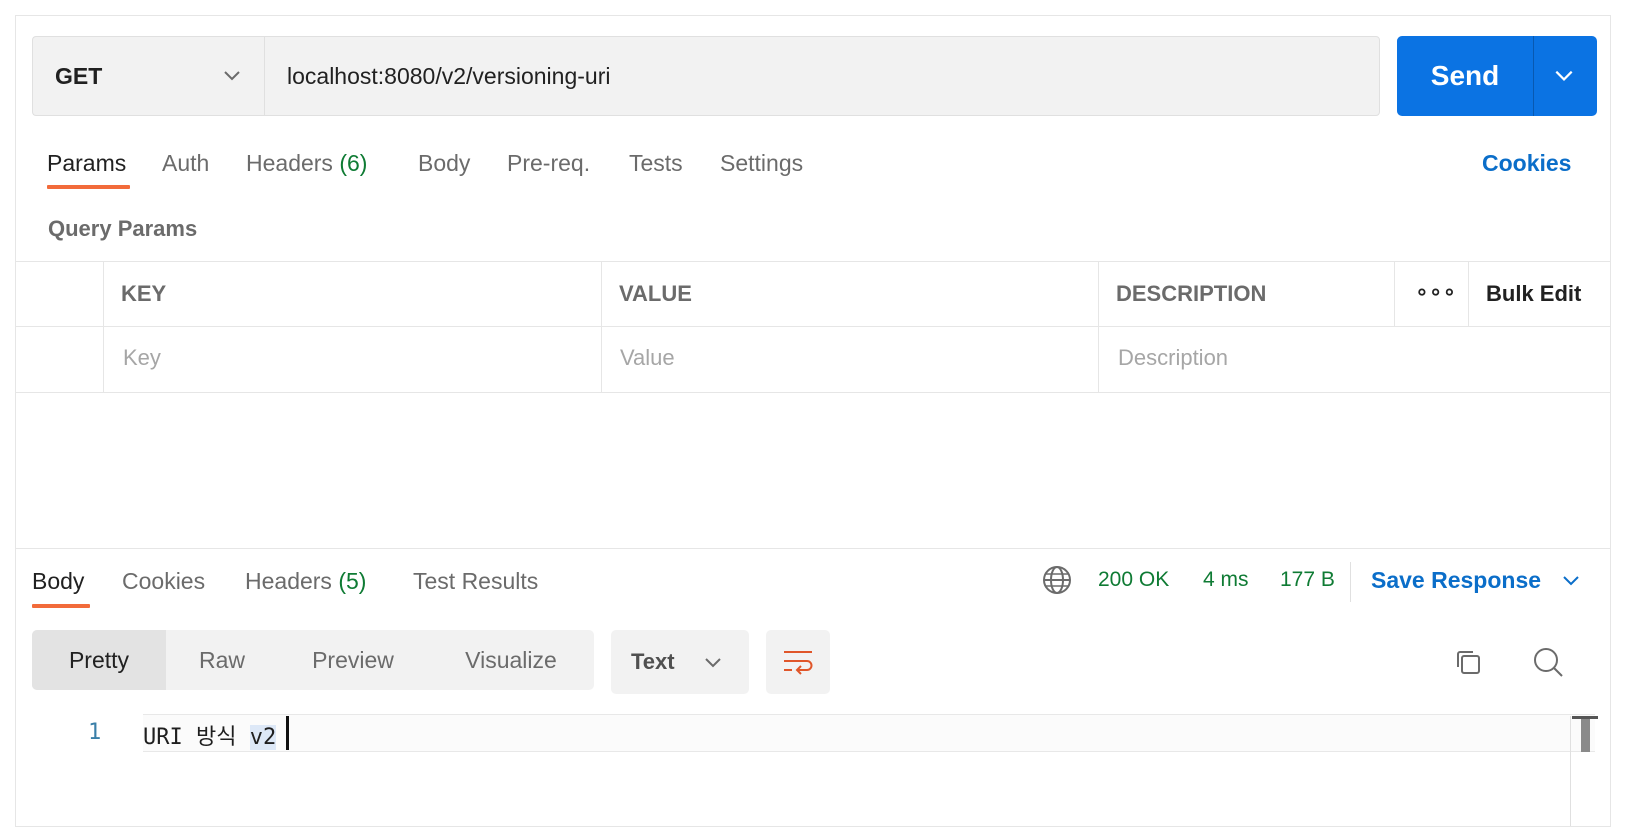 The height and width of the screenshot is (840, 1626). Describe the element at coordinates (289, 163) in the screenshot. I see `tab-headers-label: Headers` at that location.